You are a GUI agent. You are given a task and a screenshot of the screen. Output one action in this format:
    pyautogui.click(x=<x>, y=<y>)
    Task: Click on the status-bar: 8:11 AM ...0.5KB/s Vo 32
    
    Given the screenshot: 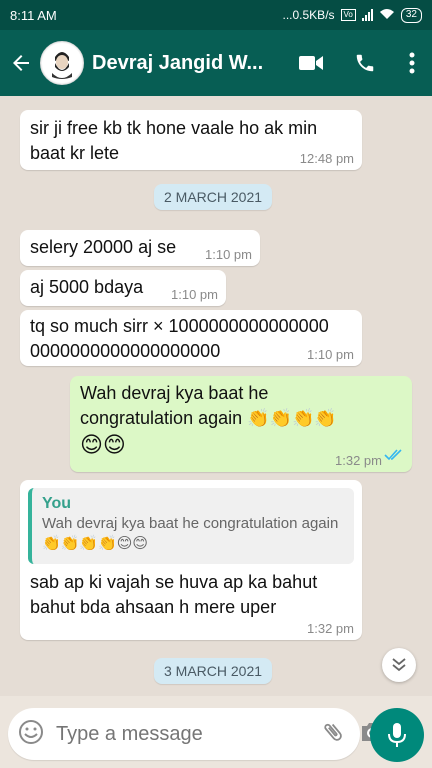 What is the action you would take?
    pyautogui.click(x=216, y=15)
    